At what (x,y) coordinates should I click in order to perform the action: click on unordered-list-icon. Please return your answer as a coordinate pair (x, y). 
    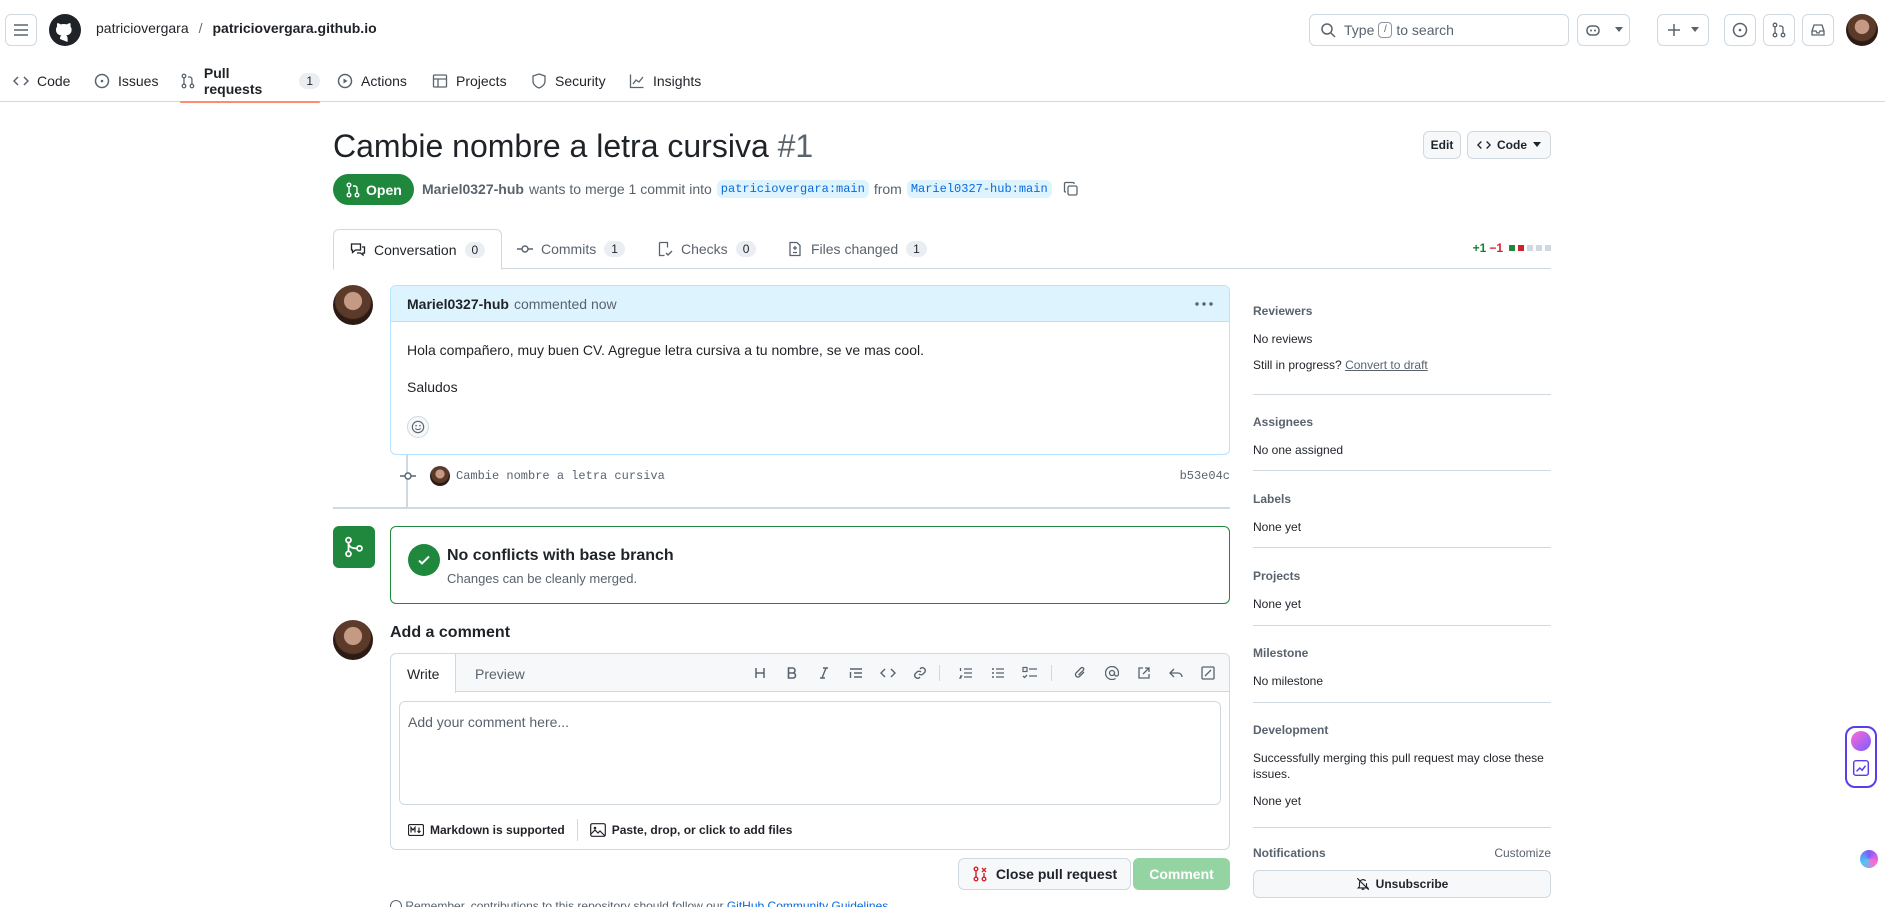
    Looking at the image, I should click on (998, 673).